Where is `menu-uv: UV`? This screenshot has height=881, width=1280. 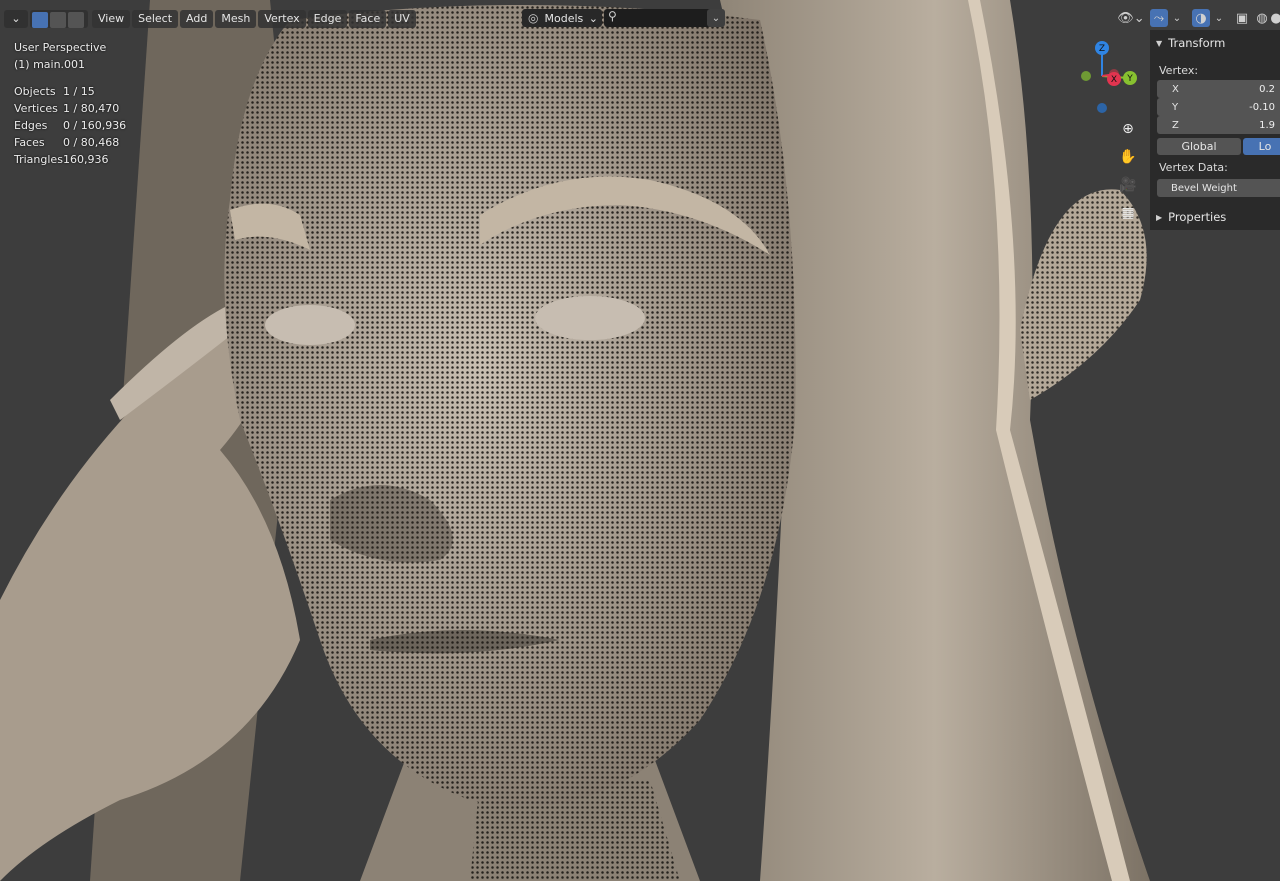
menu-uv: UV is located at coordinates (402, 19).